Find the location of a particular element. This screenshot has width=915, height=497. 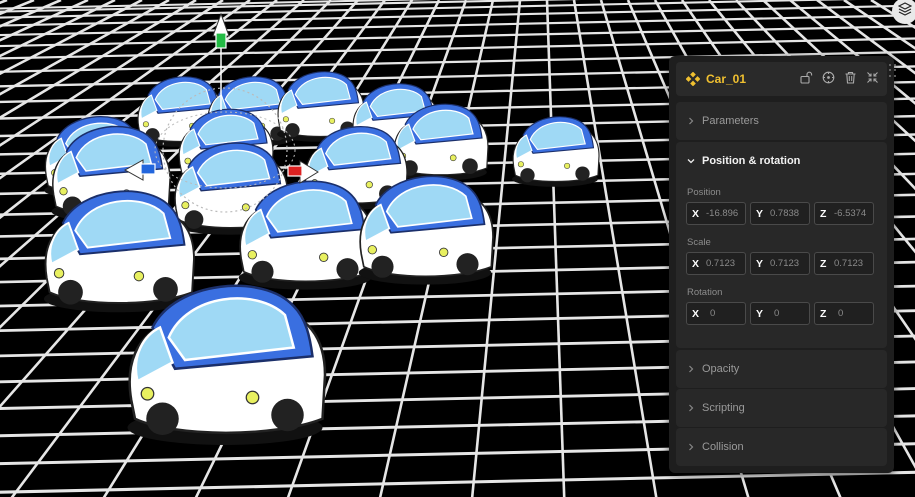

scale-y-field: Y 0.7123 is located at coordinates (780, 263).